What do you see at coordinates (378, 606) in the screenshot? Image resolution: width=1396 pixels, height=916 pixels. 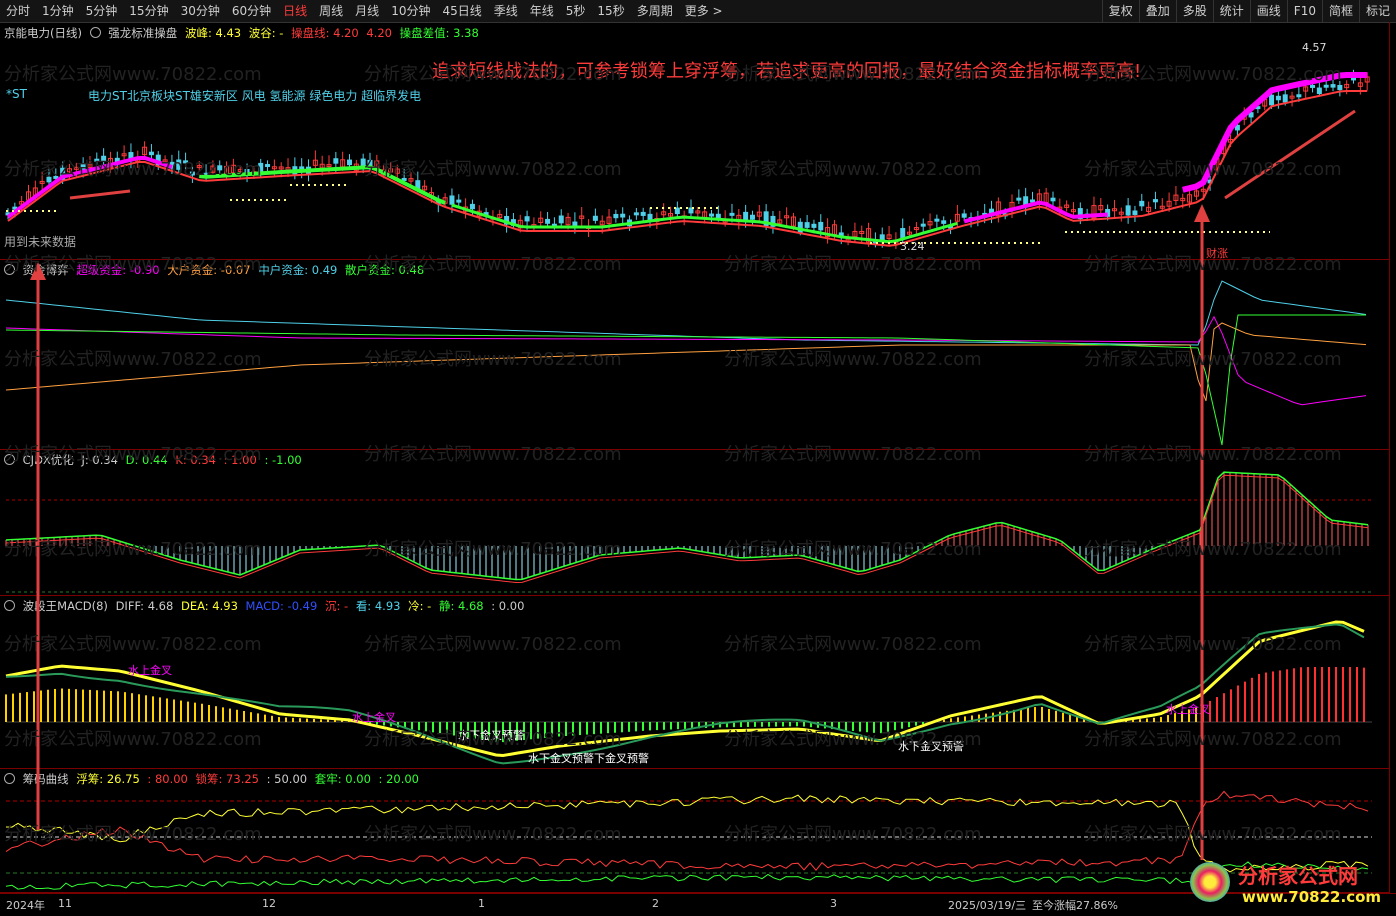 I see `macd-kan: 看: 4.93` at bounding box center [378, 606].